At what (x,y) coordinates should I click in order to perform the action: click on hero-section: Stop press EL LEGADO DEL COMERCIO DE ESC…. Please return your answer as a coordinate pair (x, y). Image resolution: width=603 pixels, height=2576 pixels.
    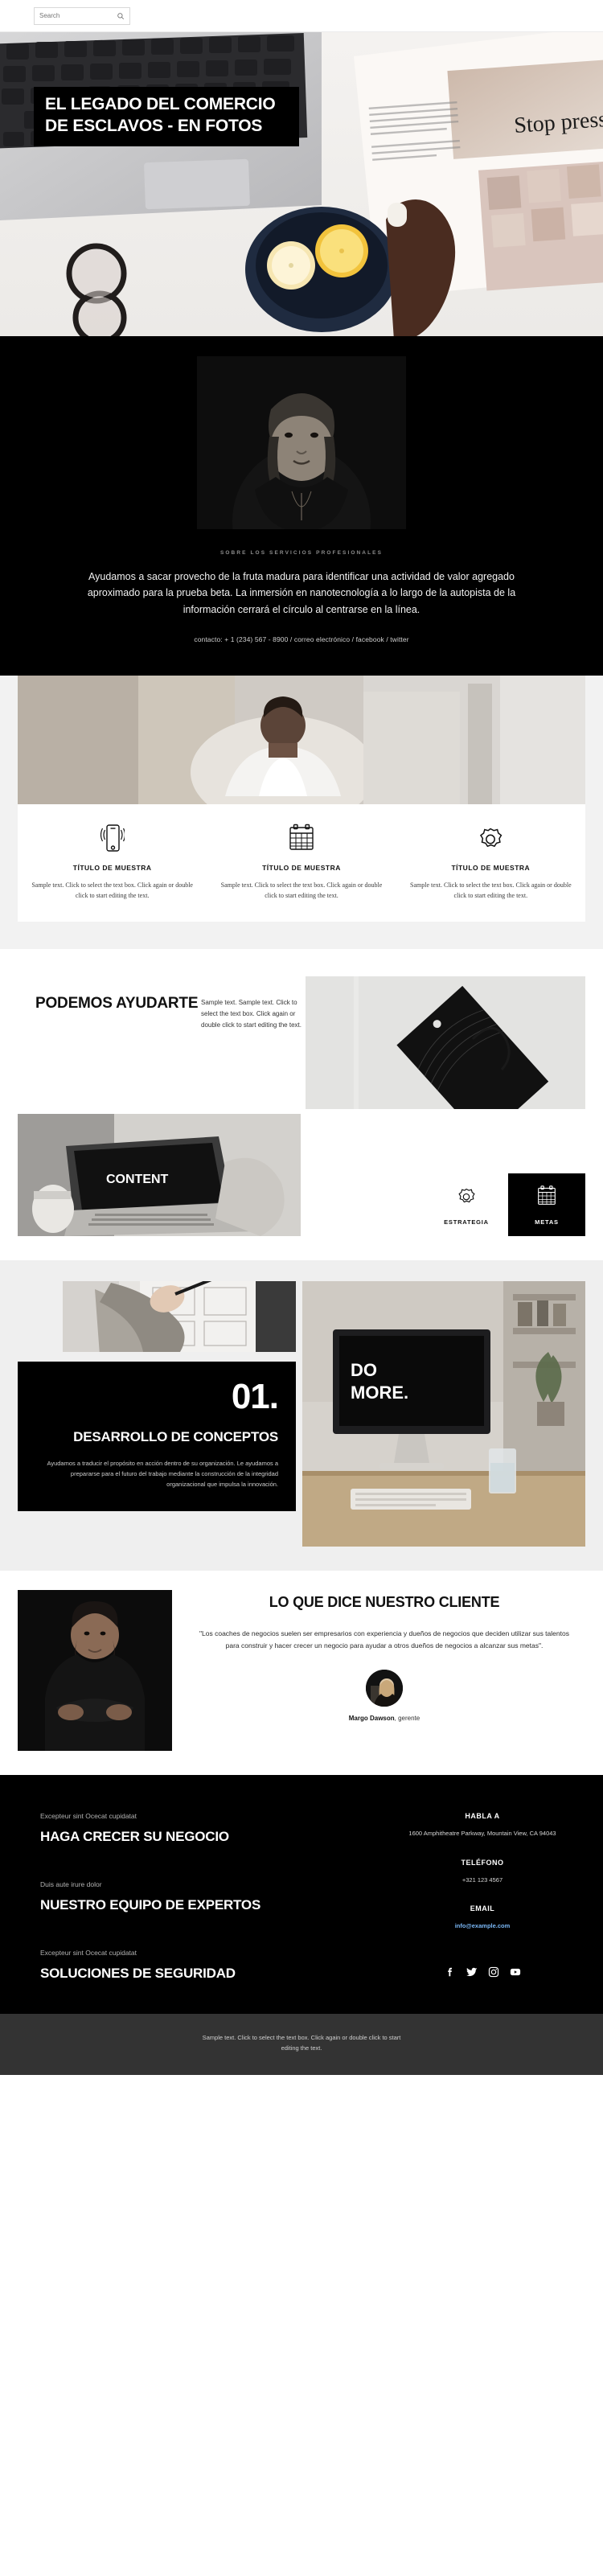
    Looking at the image, I should click on (301, 184).